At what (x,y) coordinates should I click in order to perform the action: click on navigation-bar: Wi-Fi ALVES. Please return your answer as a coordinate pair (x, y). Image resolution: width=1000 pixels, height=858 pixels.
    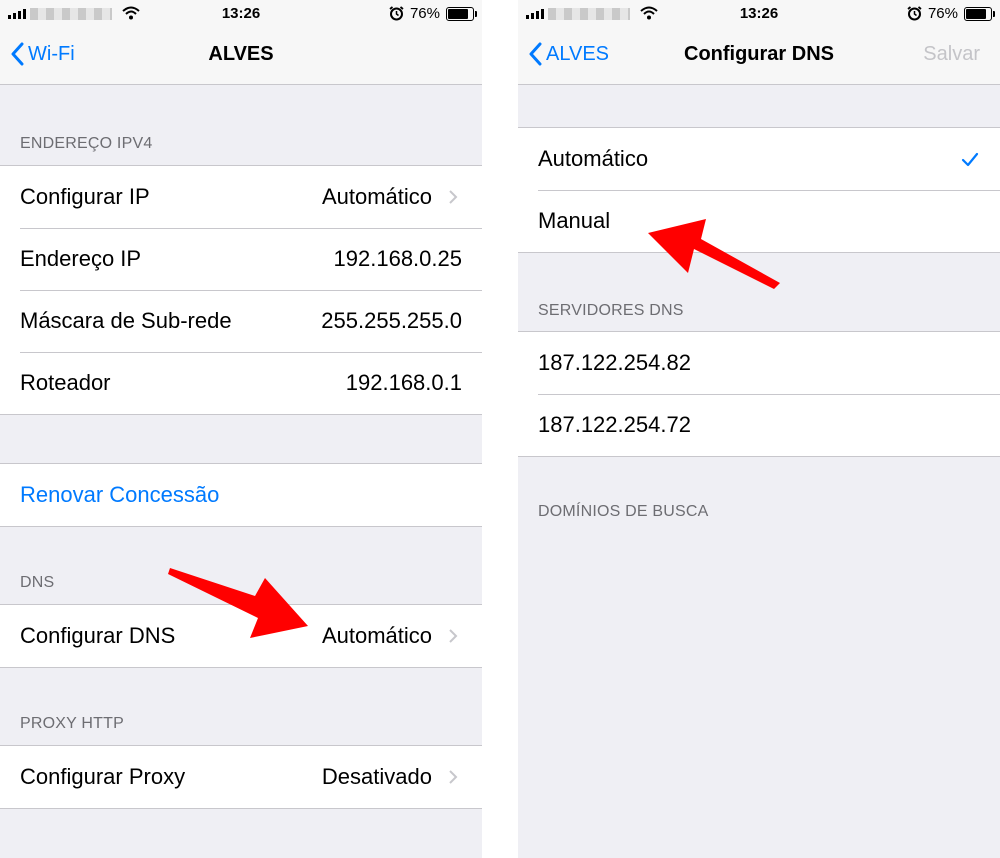
    Looking at the image, I should click on (241, 56).